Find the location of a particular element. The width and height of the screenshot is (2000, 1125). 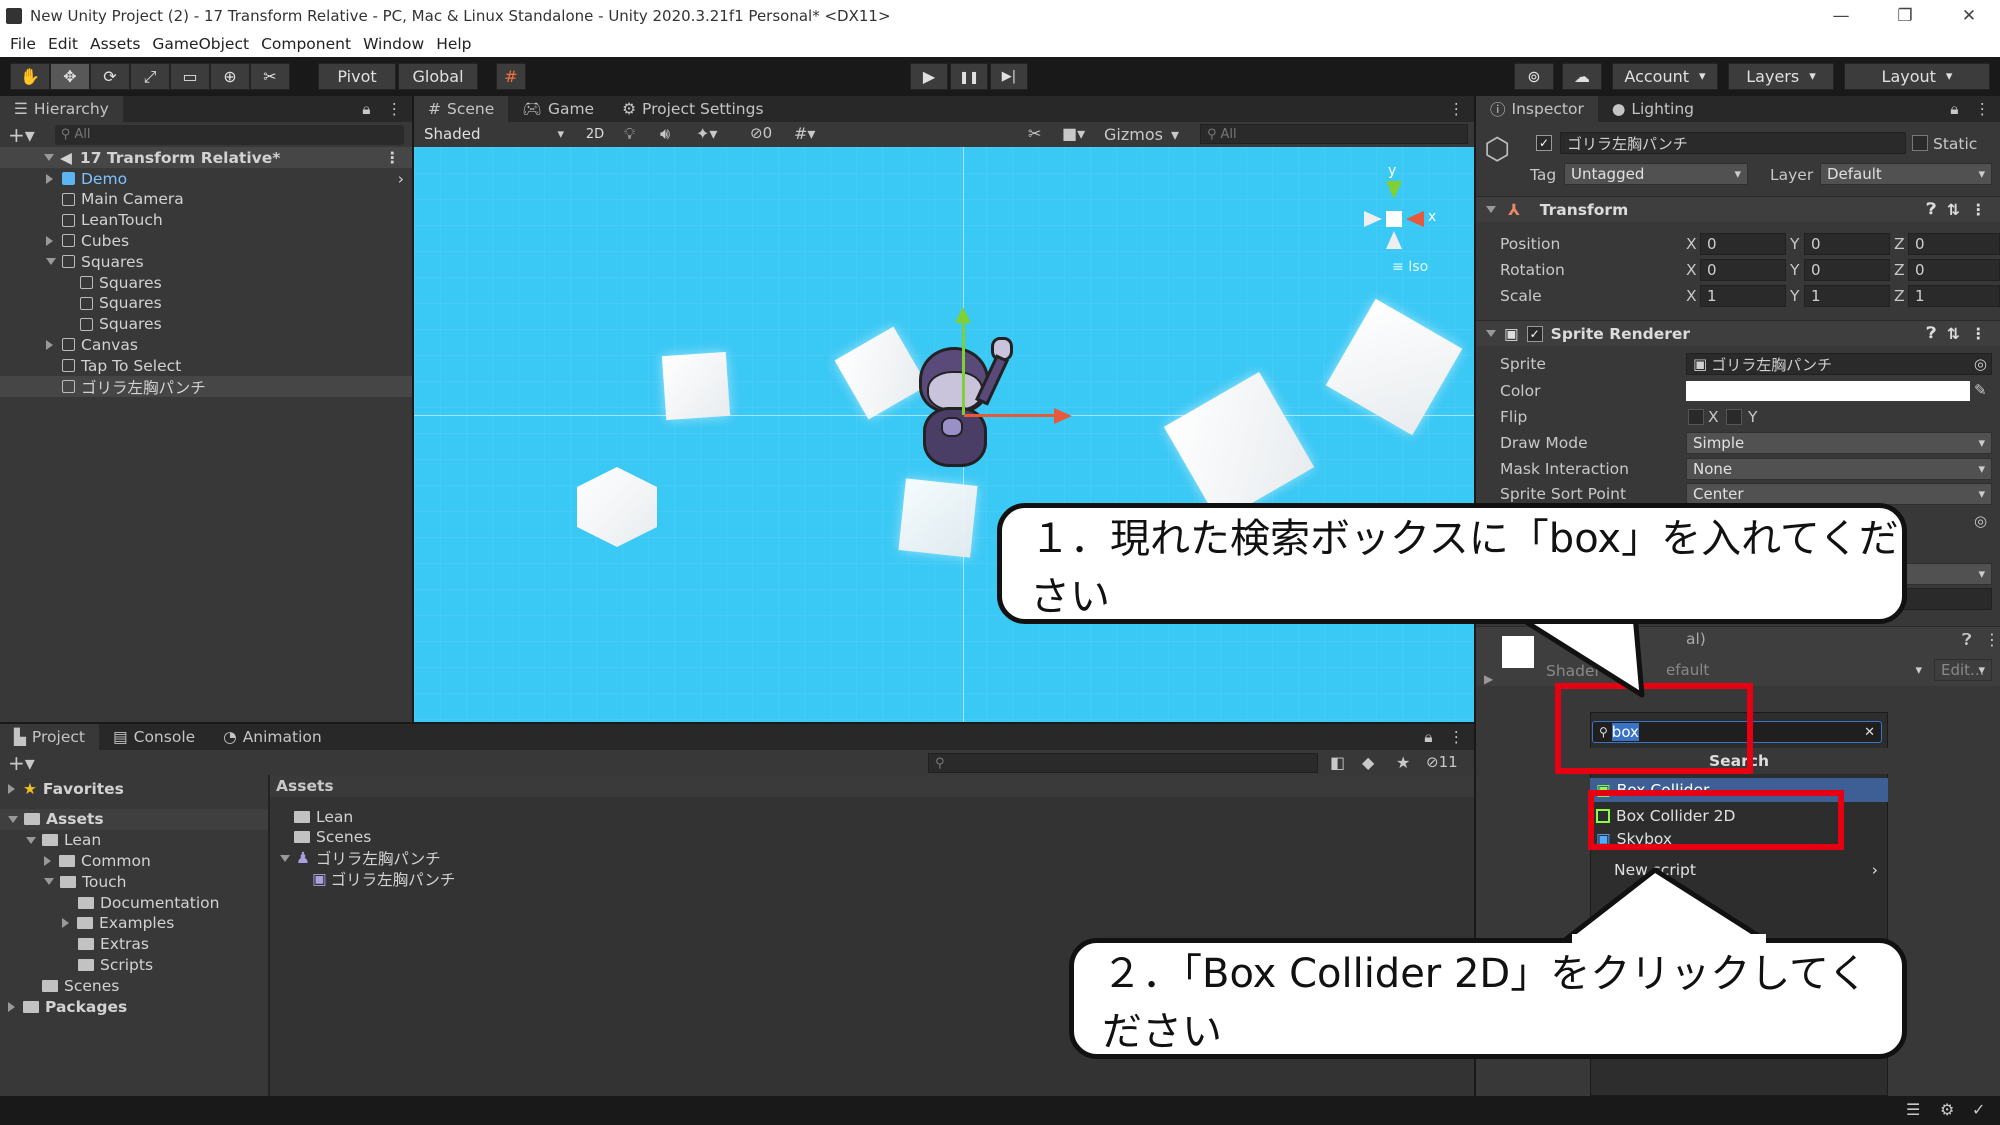

kebab-icon: ⋮ is located at coordinates (395, 109).